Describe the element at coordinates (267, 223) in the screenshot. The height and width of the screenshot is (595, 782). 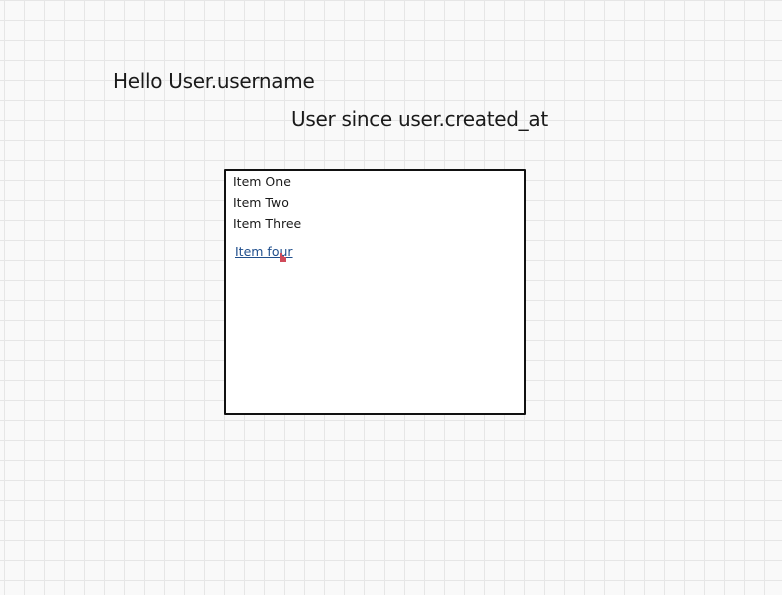
I see `list-item-three: Item Three` at that location.